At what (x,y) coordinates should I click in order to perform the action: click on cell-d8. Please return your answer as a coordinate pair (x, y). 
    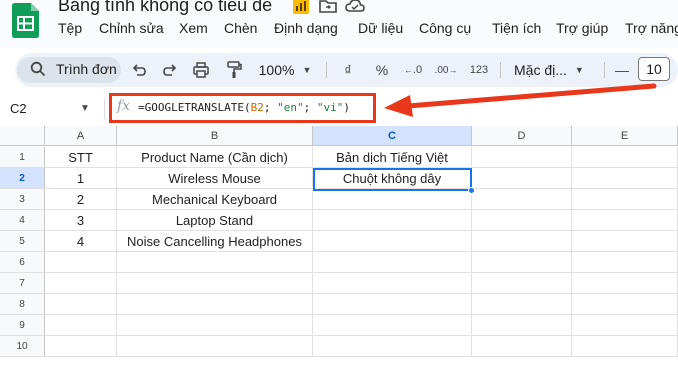
    Looking at the image, I should click on (522, 304).